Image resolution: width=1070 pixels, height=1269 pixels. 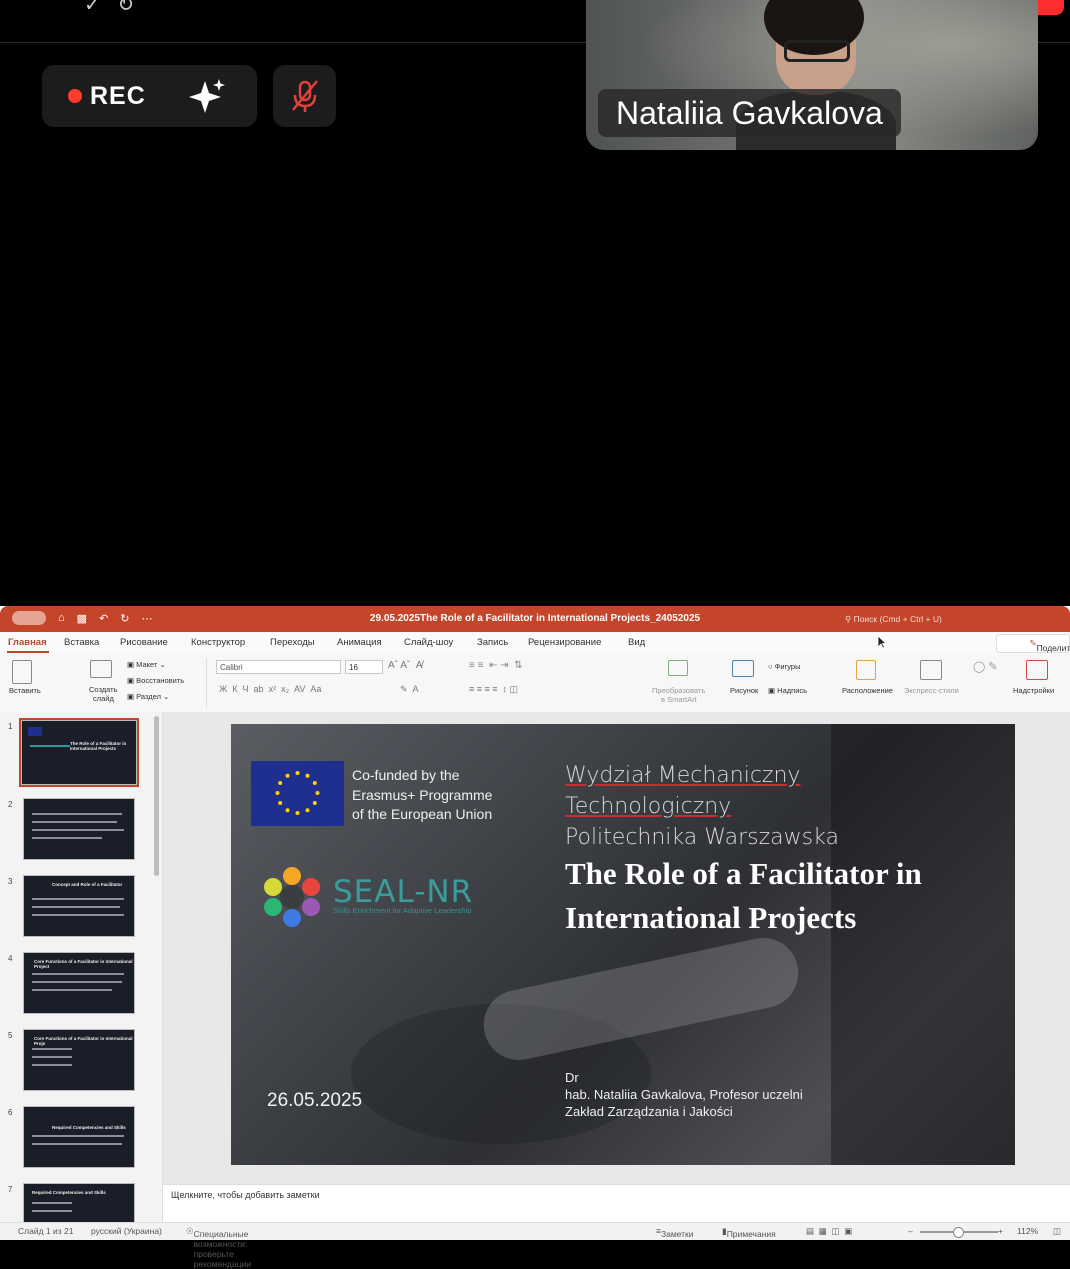 I want to click on comments-label: Примечания, so click(x=751, y=1234).